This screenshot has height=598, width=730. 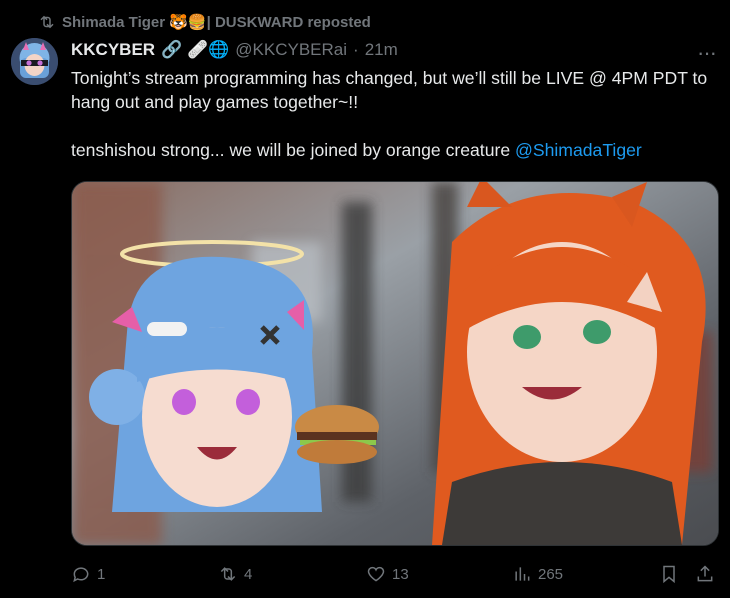 What do you see at coordinates (522, 574) in the screenshot?
I see `views-icon` at bounding box center [522, 574].